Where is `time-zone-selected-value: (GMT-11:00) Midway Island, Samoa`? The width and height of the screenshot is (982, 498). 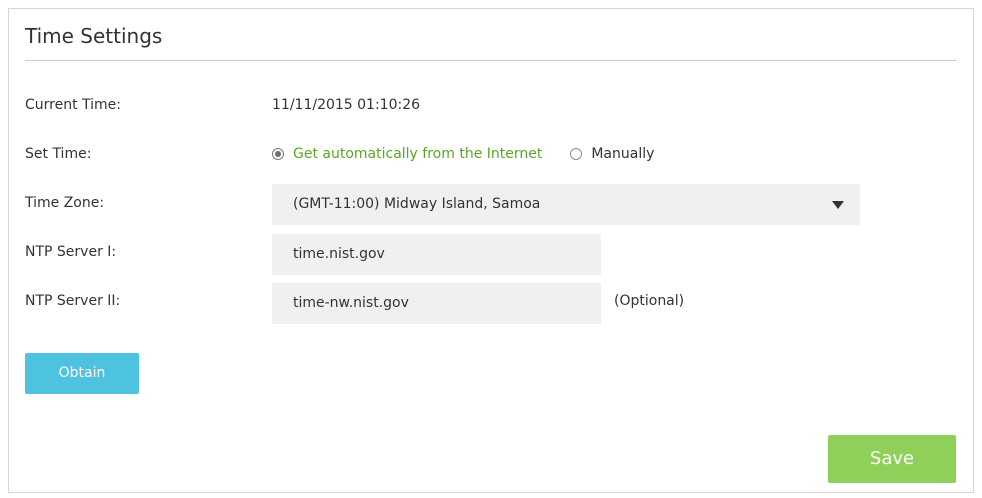 time-zone-selected-value: (GMT-11:00) Midway Island, Samoa is located at coordinates (417, 204).